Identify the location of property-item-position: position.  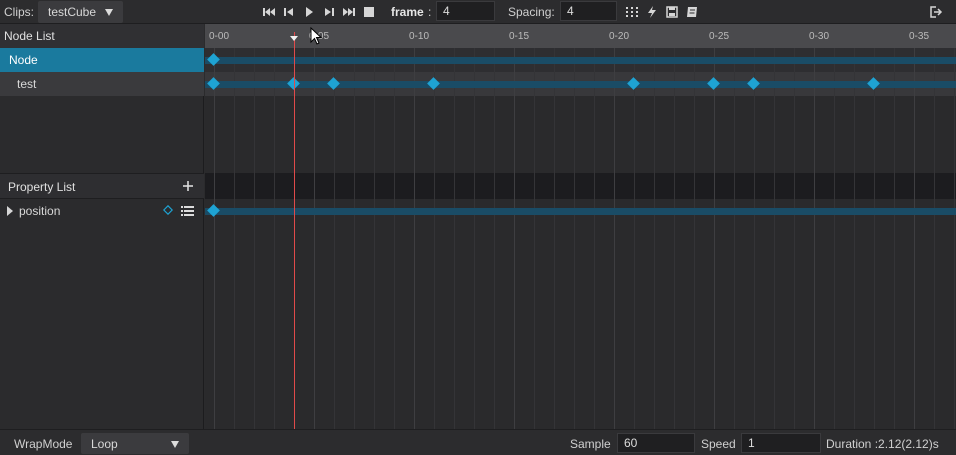
(102, 211).